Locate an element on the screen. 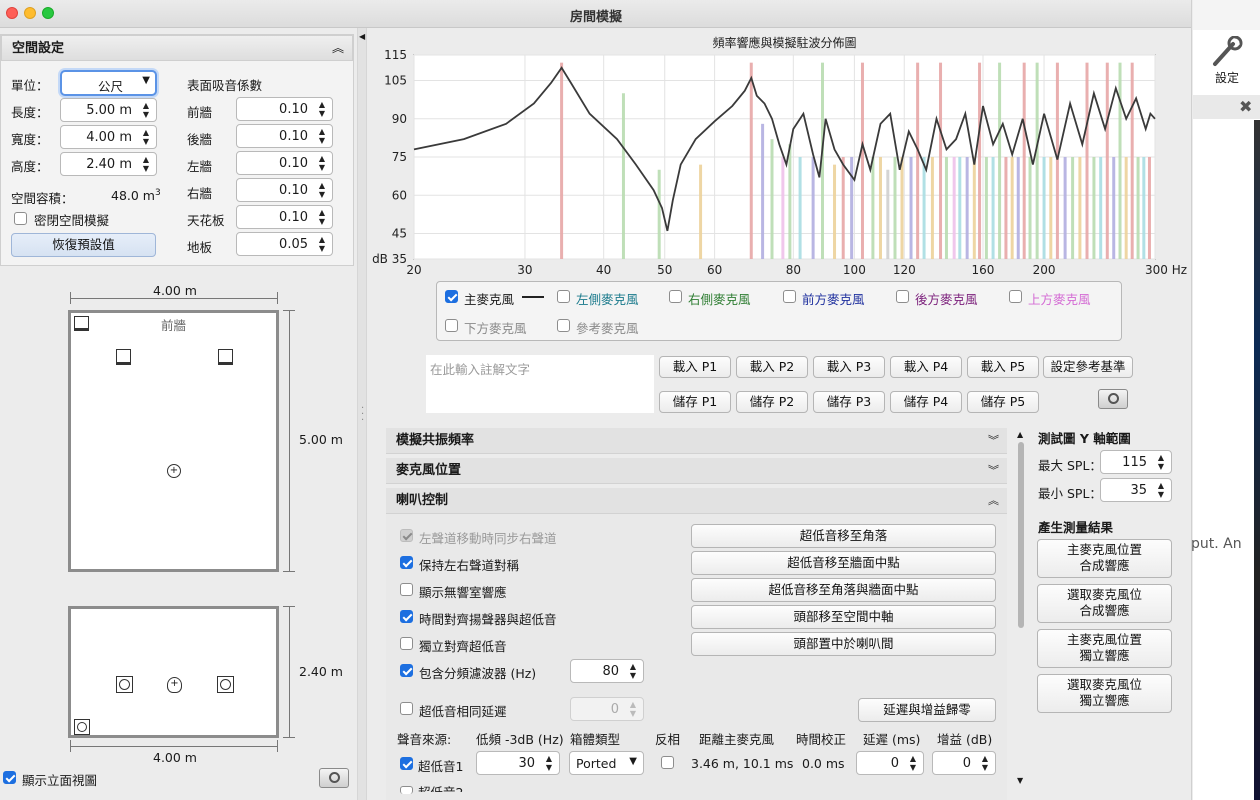  speaker-action-button: 頭部移至空間中軸 is located at coordinates (843, 617).